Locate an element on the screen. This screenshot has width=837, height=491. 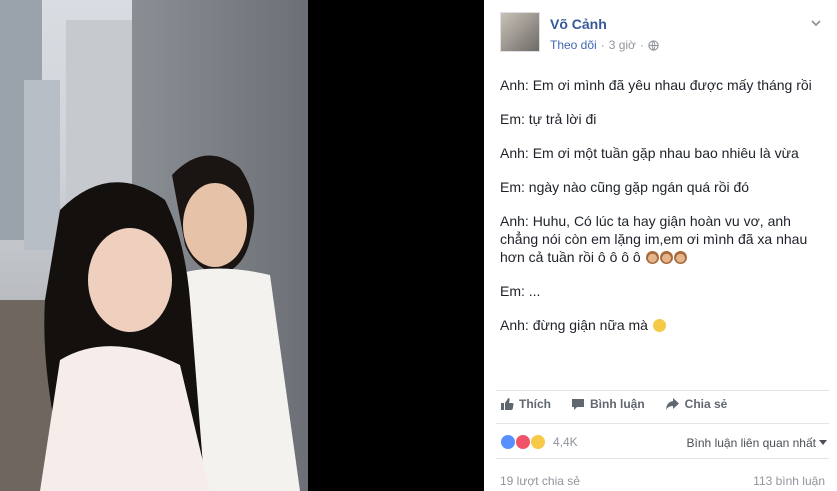
post-line: Anh: đừng giận nữa mà is located at coordinates (574, 325).